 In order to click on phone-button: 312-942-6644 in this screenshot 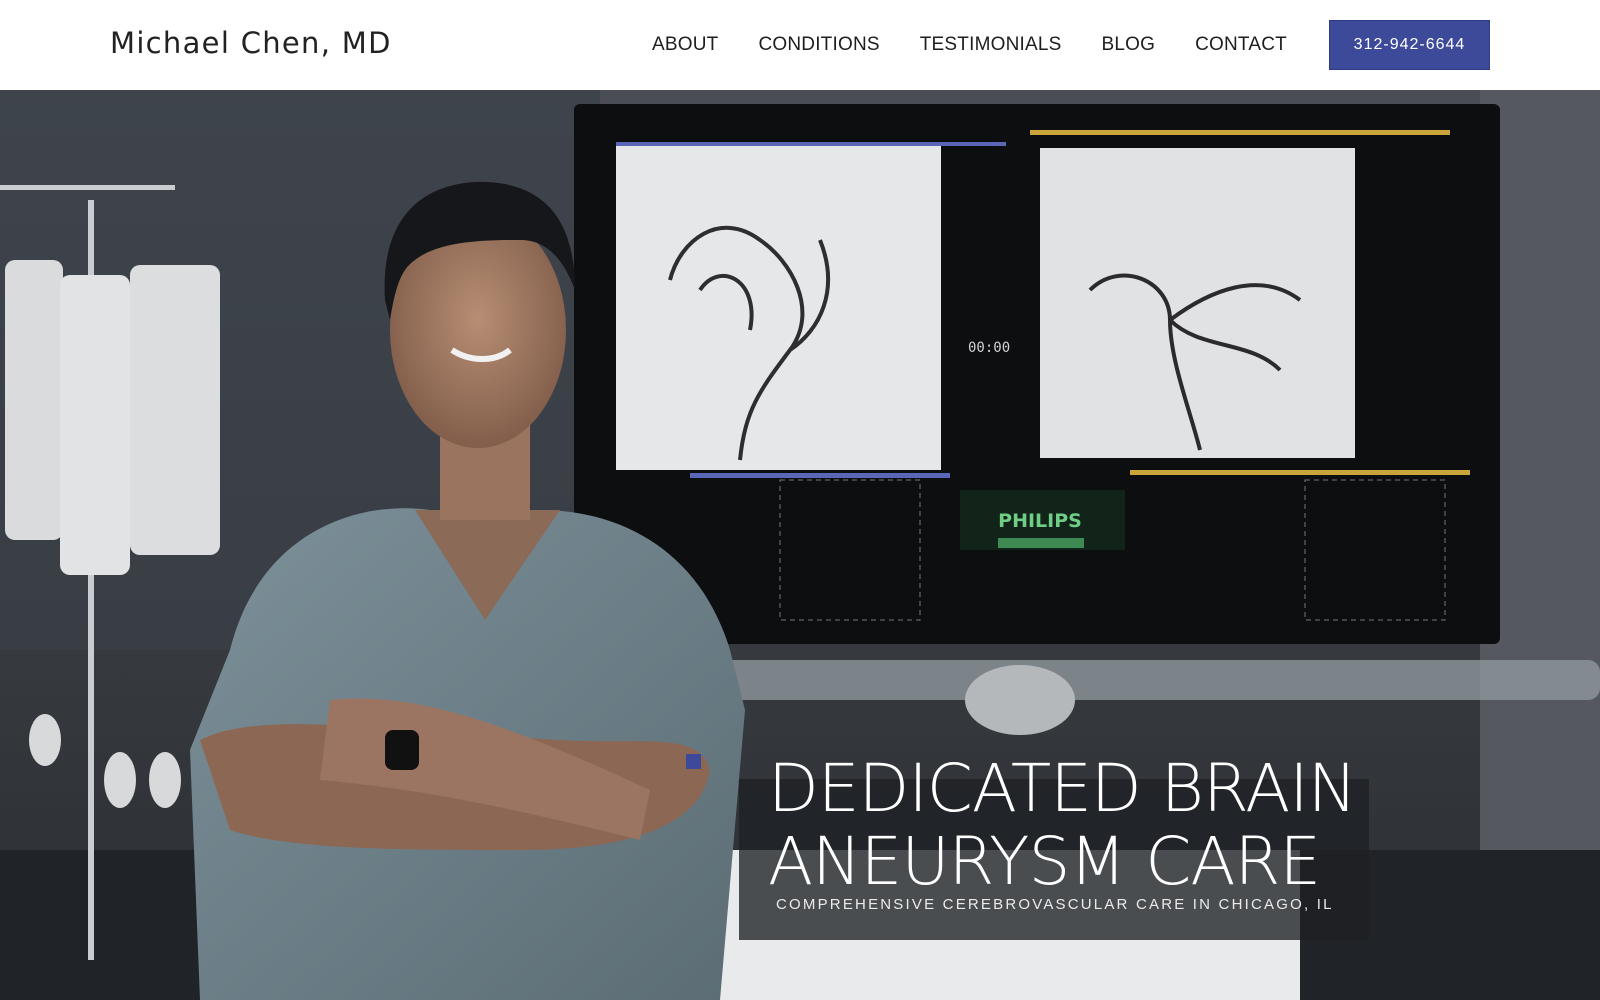, I will do `click(1409, 45)`.